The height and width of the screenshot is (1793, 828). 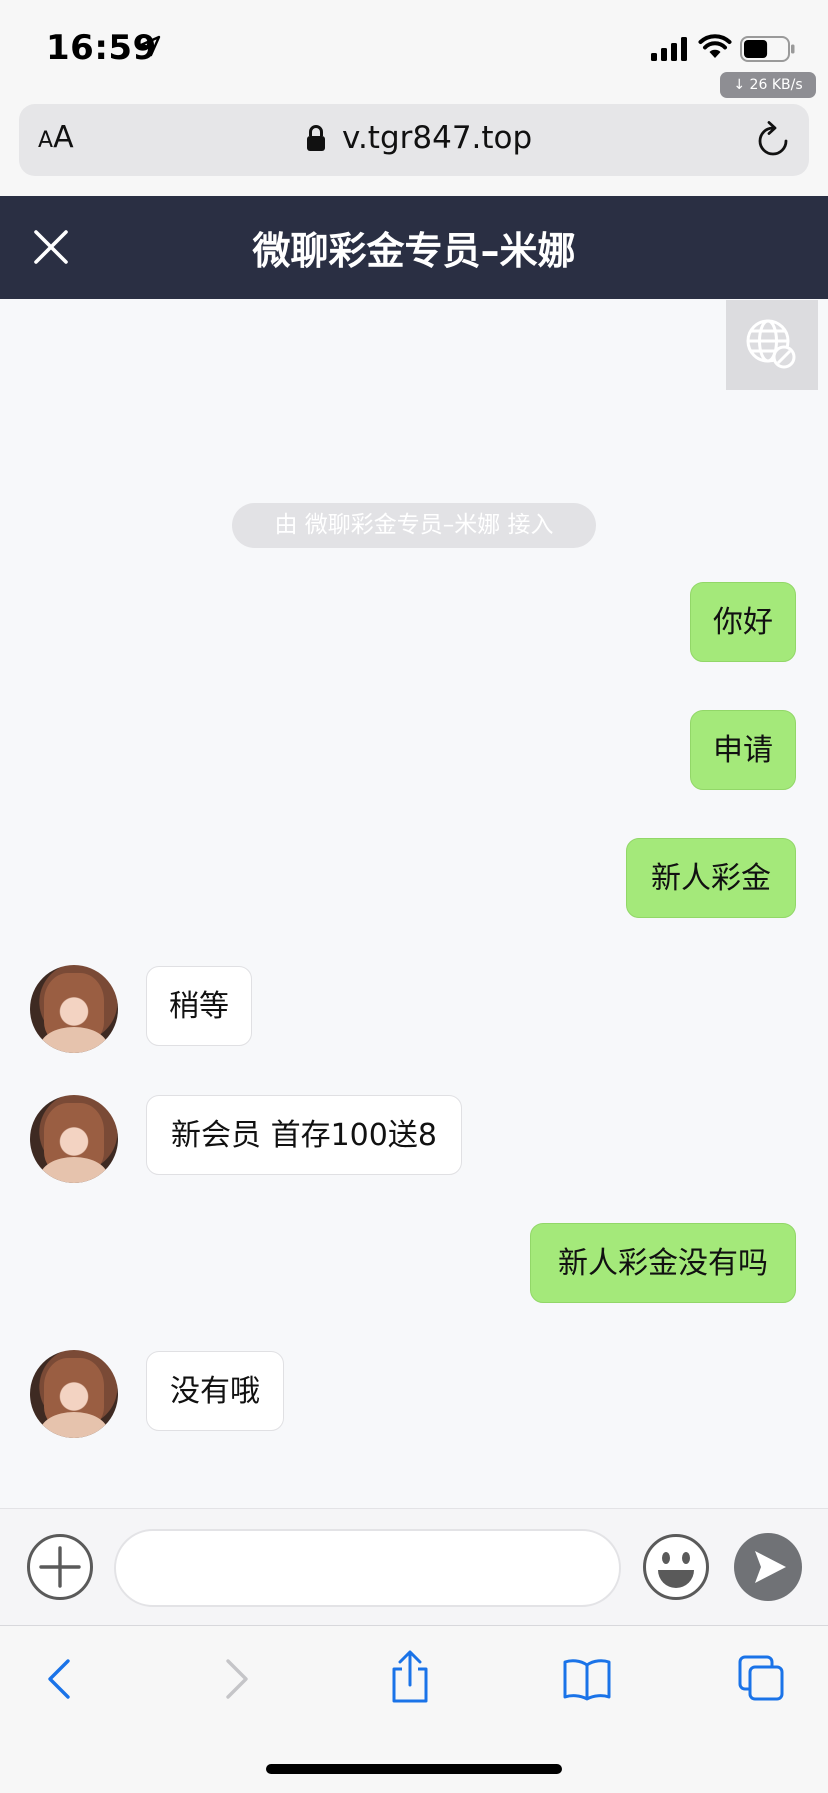 I want to click on reader-mode-button: AA, so click(x=56, y=137).